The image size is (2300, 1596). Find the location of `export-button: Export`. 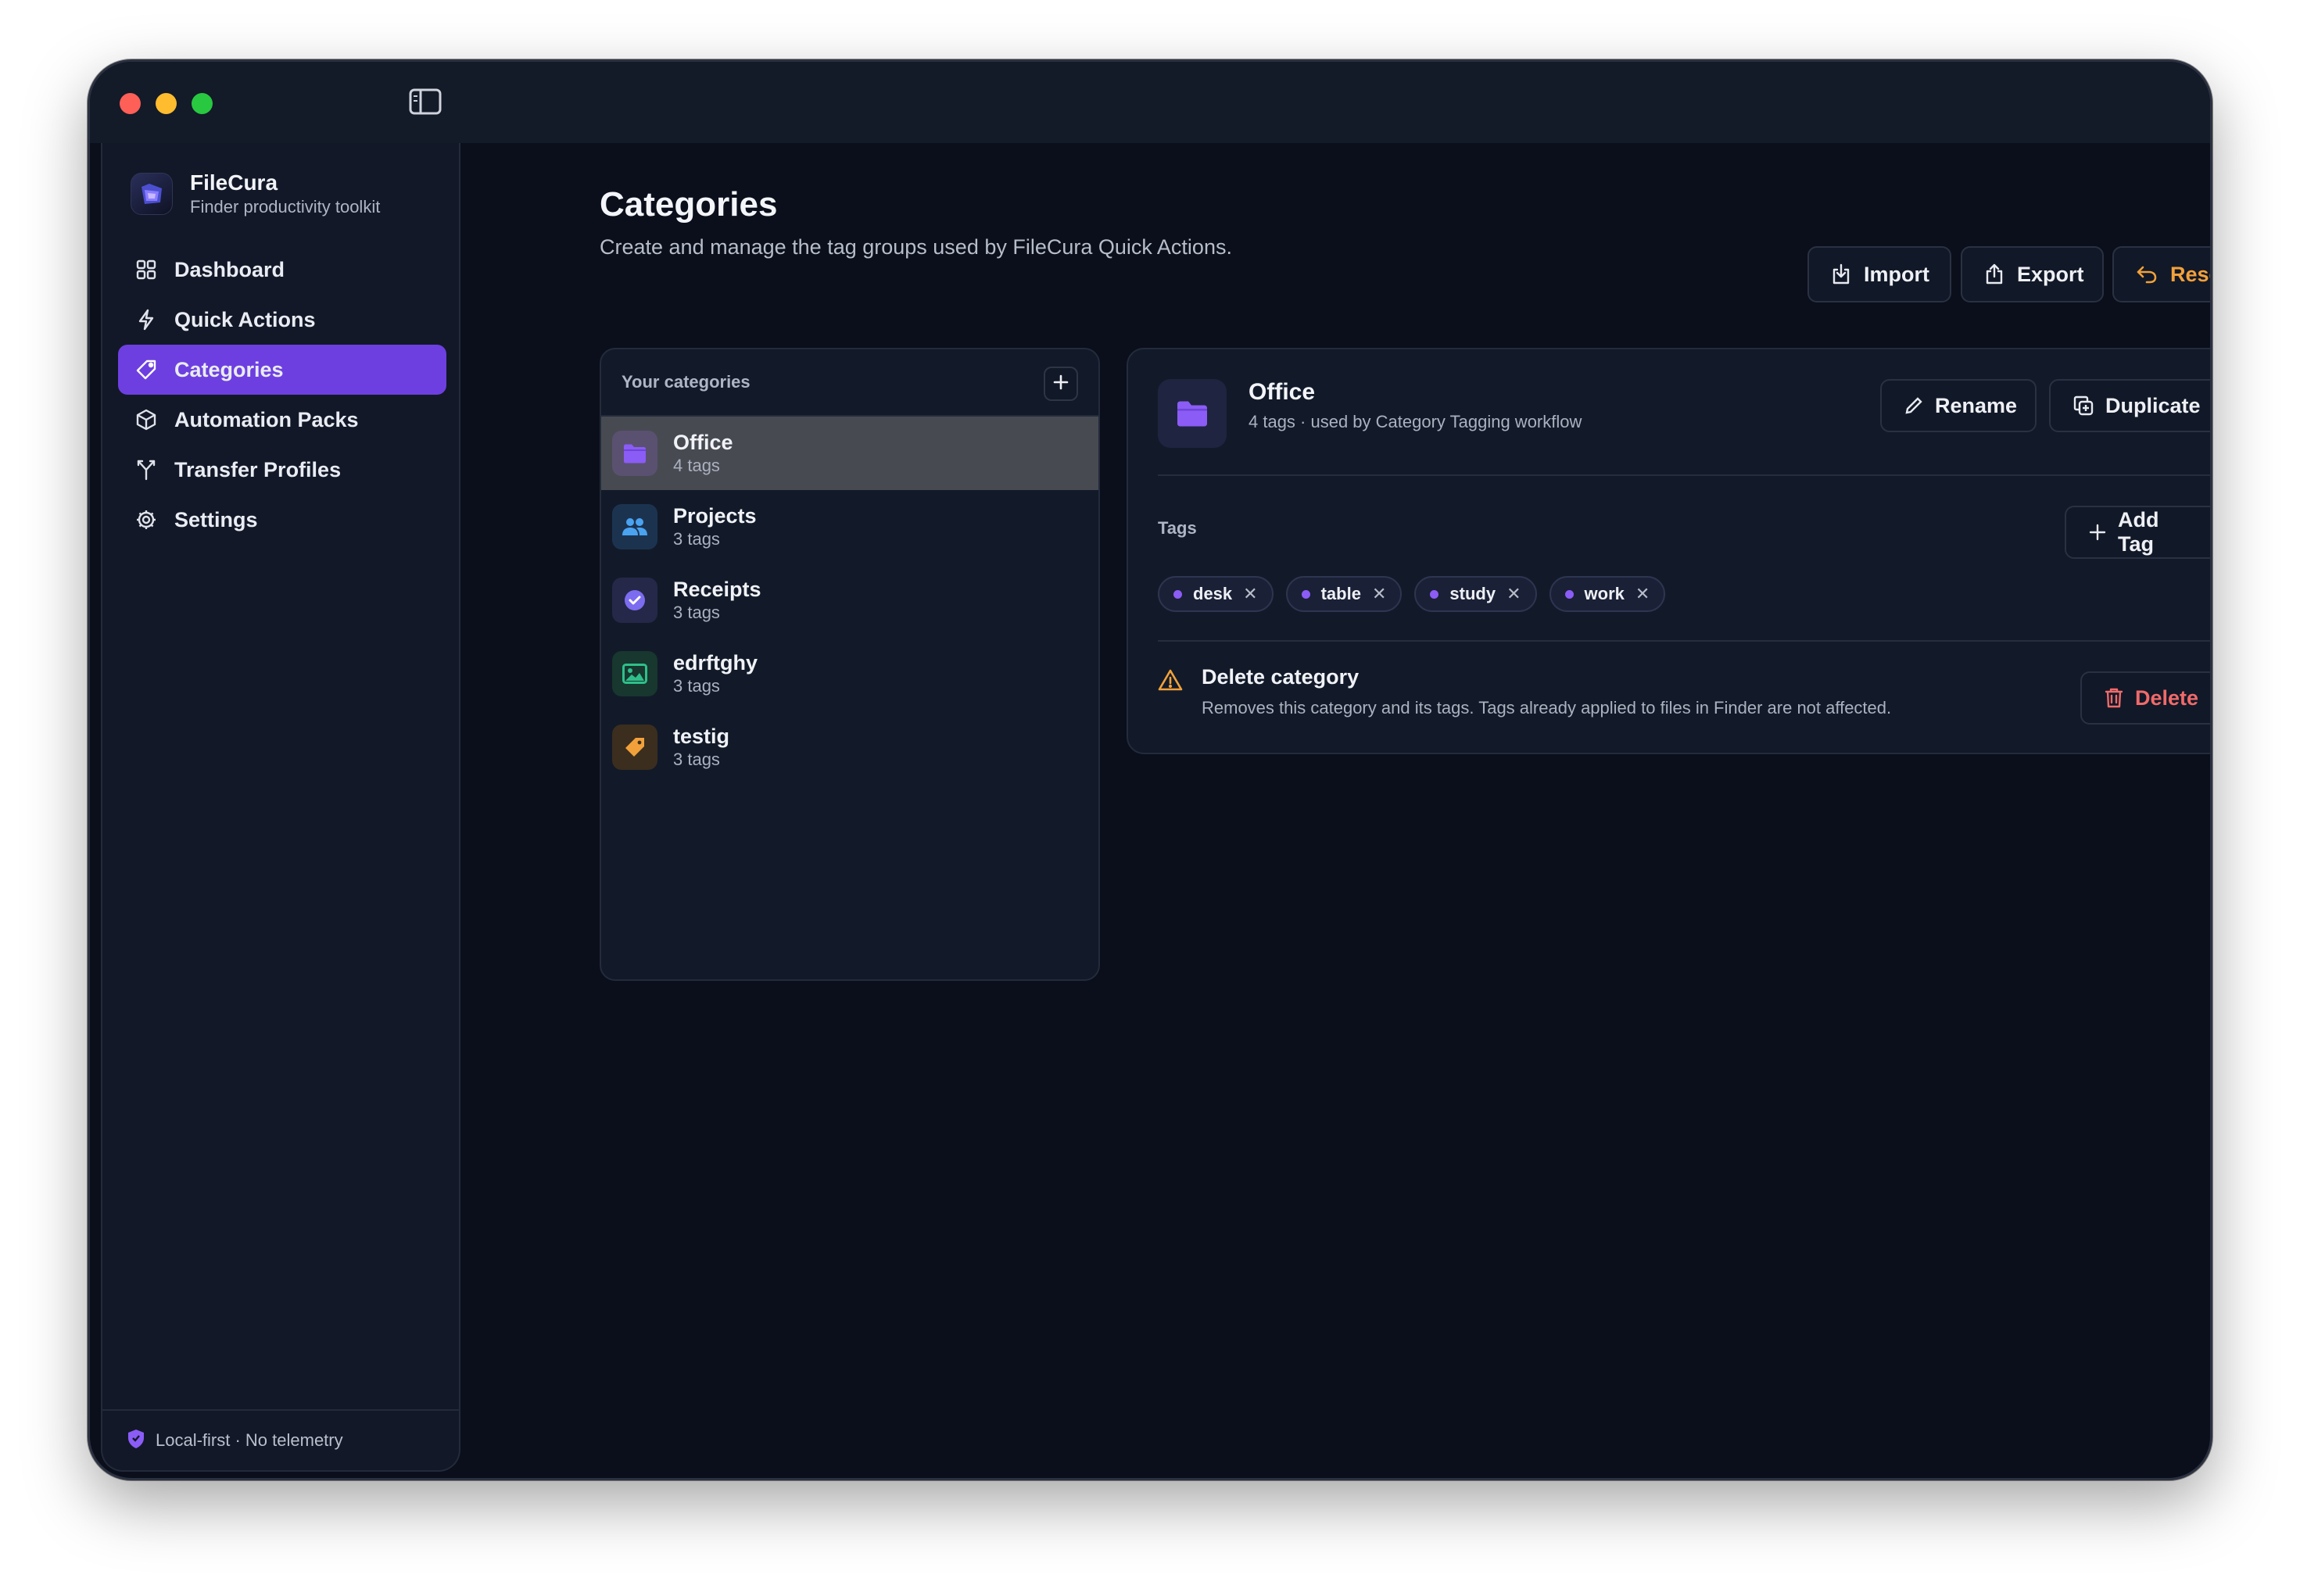

export-button: Export is located at coordinates (2032, 274).